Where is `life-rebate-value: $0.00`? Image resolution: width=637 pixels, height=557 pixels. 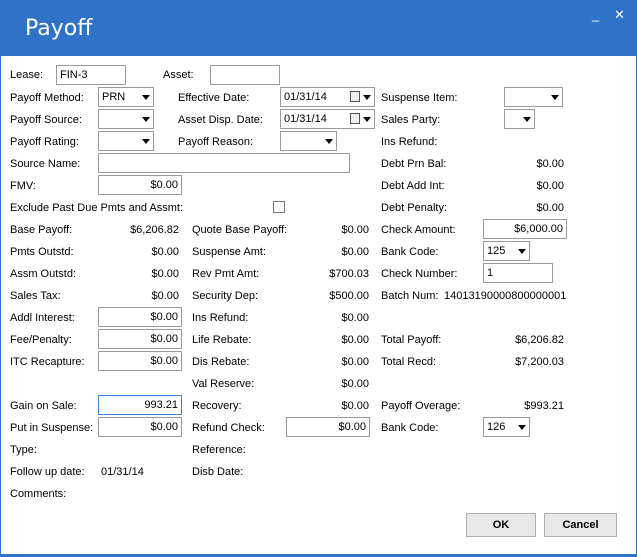 life-rebate-value: $0.00 is located at coordinates (355, 340).